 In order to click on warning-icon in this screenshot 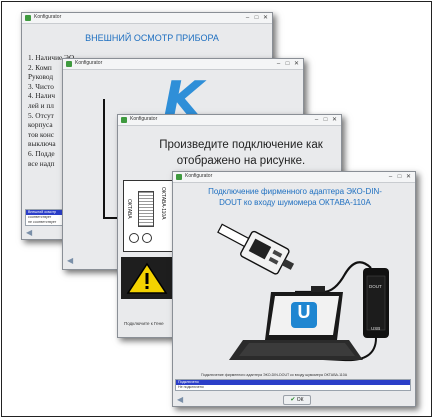, I will do `click(147, 278)`.